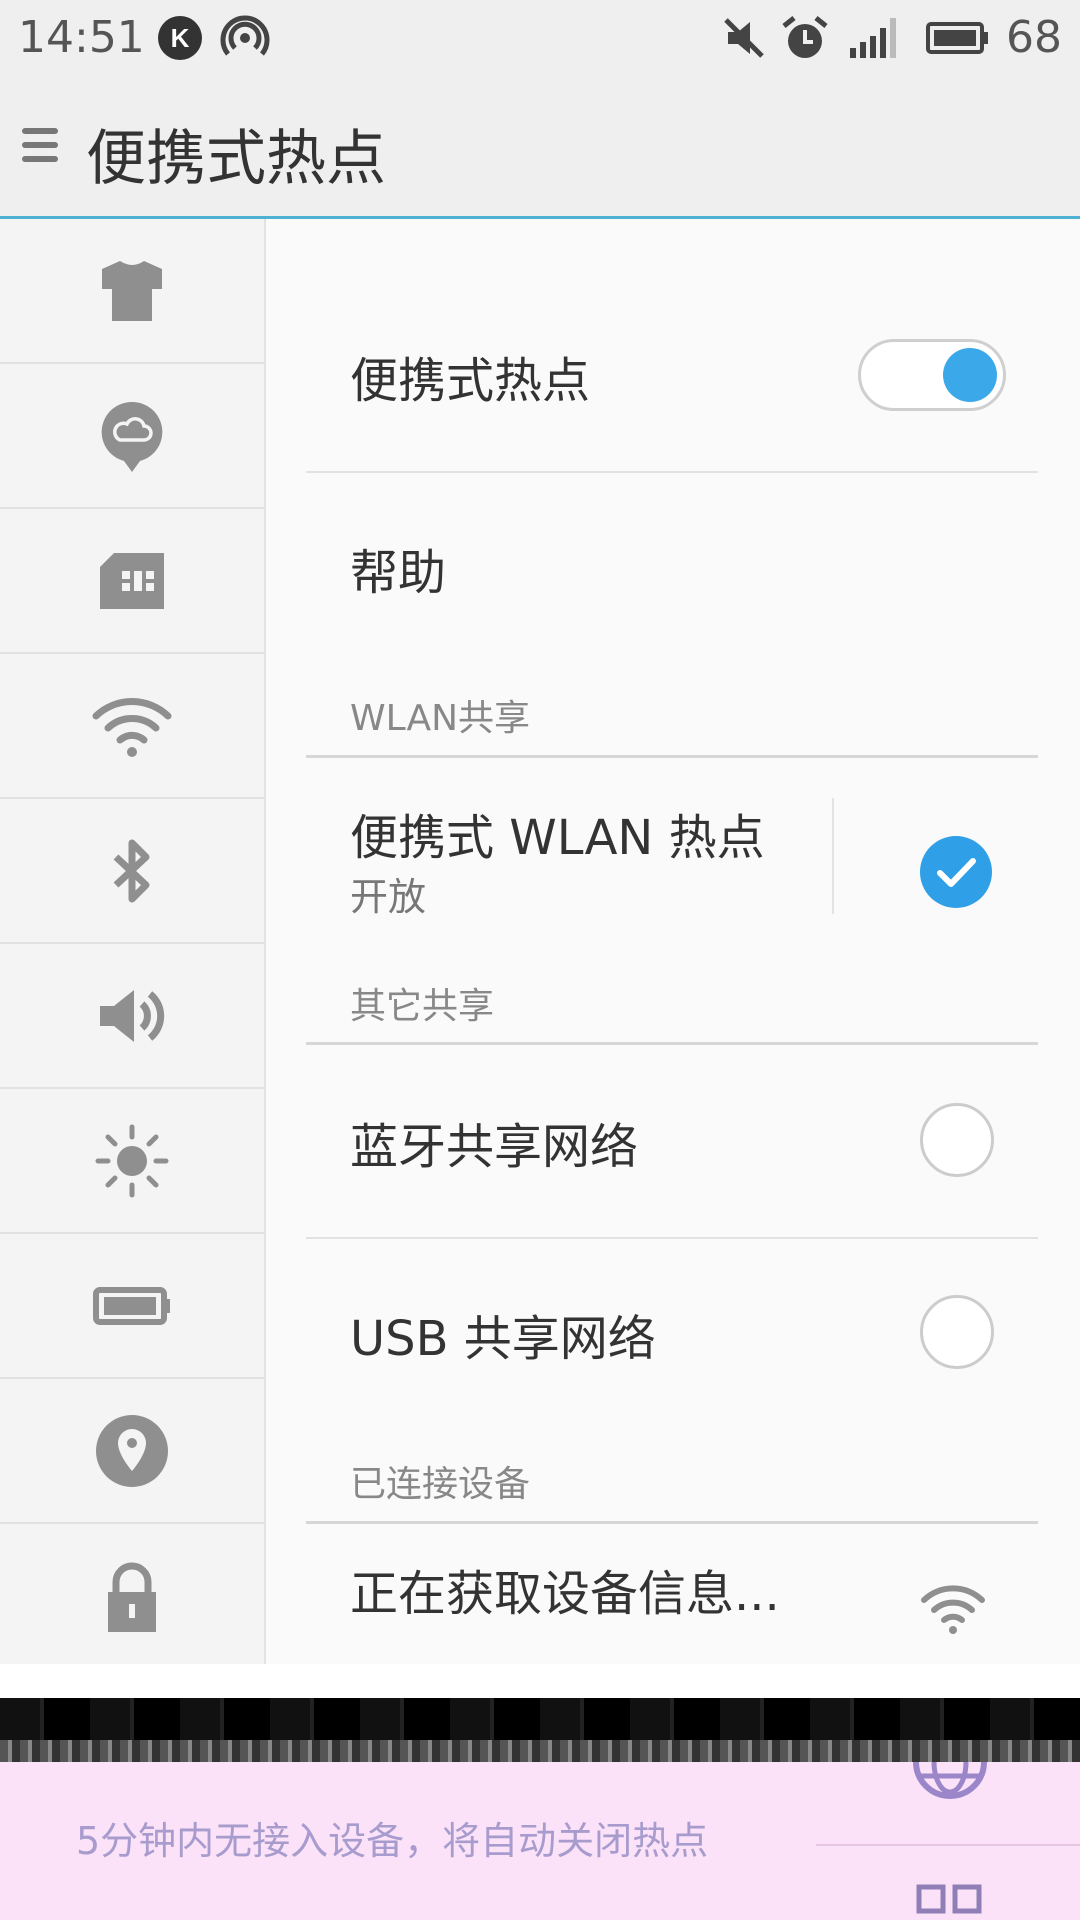  Describe the element at coordinates (950, 1780) in the screenshot. I see `globe-icon` at that location.